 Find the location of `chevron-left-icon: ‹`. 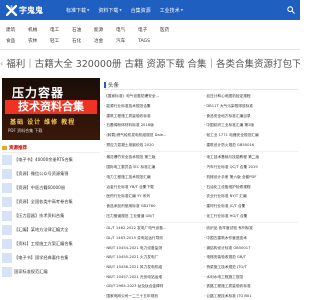

chevron-left-icon: ‹ is located at coordinates (1, 63).